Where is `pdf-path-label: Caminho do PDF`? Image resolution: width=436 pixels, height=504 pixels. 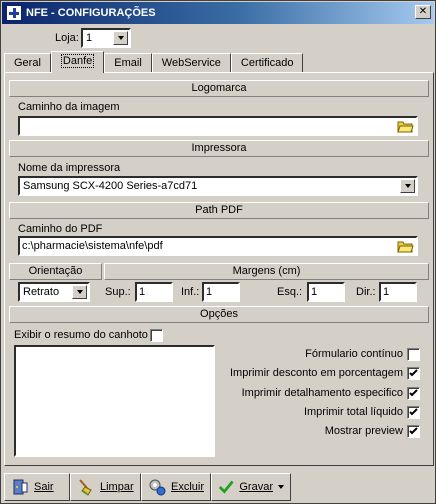 pdf-path-label: Caminho do PDF is located at coordinates (60, 229).